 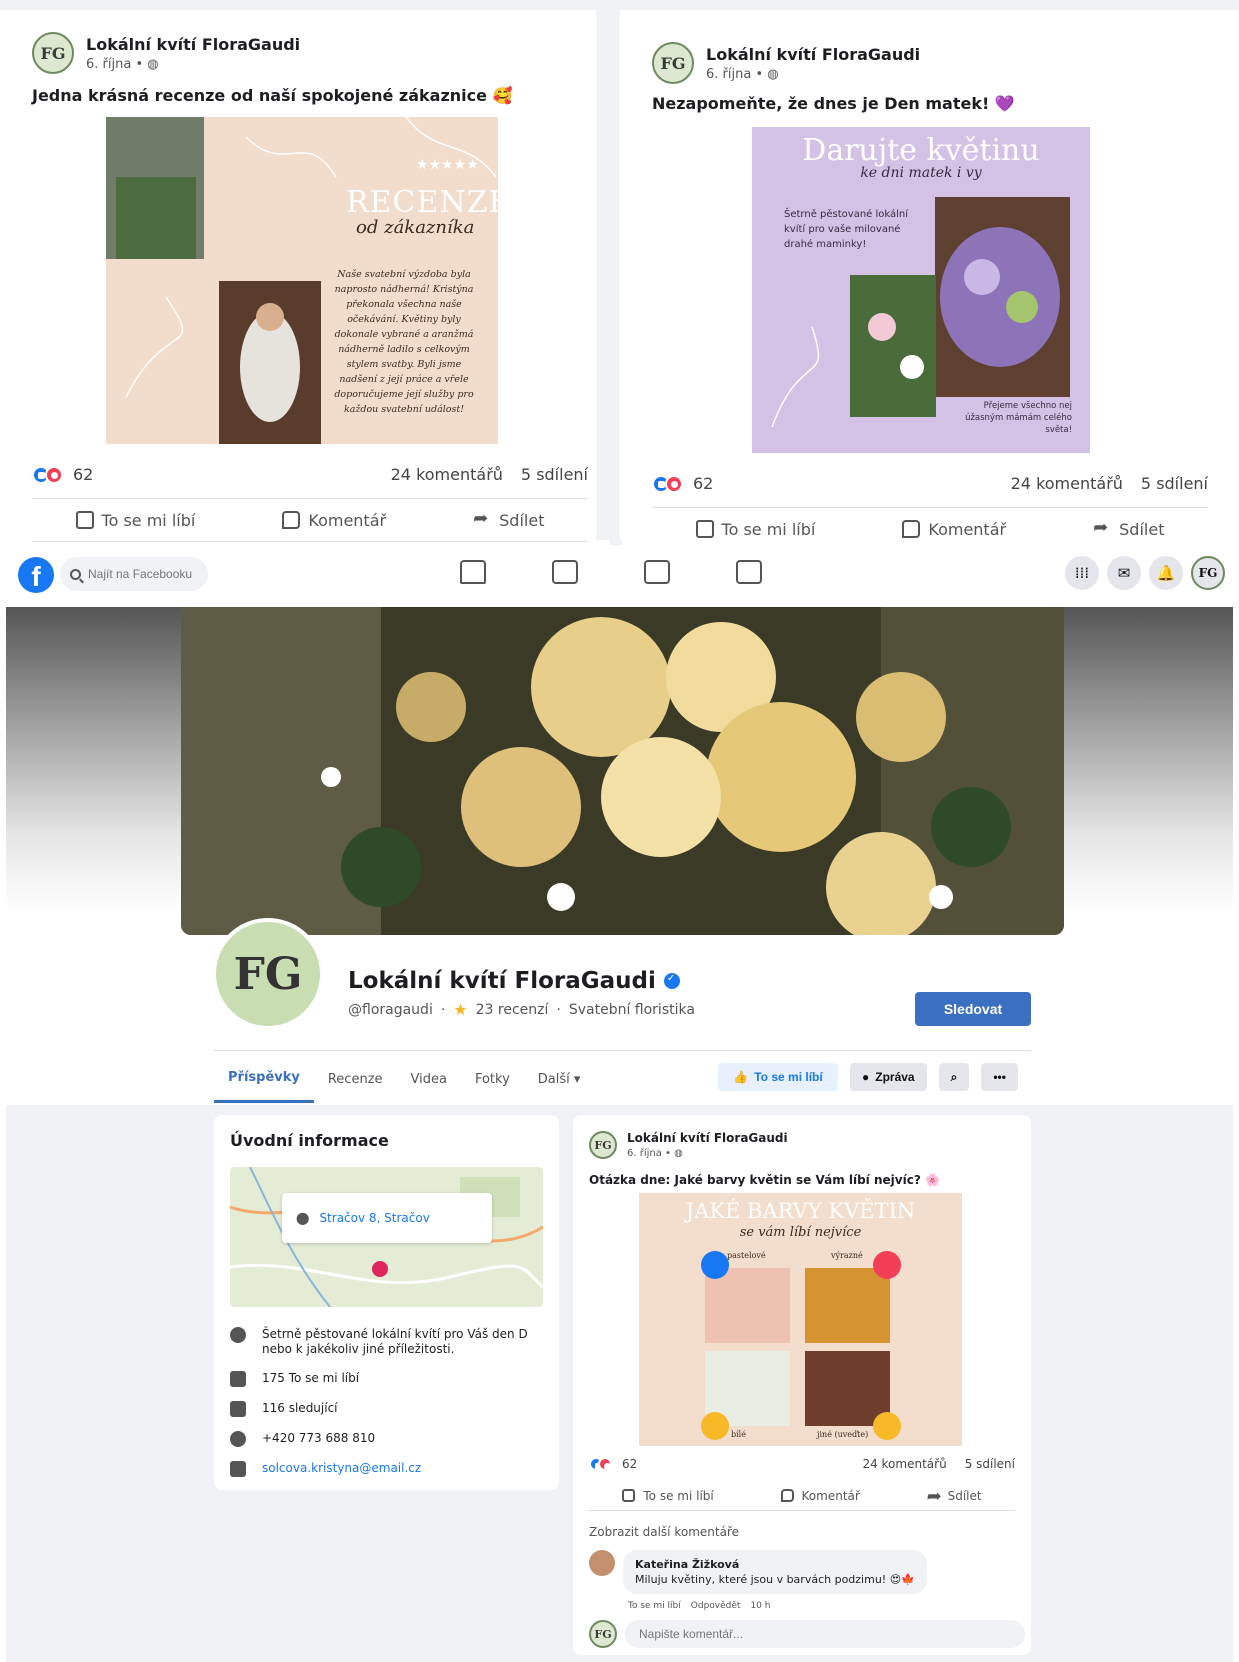 I want to click on more-options-button: •••, so click(x=999, y=1077).